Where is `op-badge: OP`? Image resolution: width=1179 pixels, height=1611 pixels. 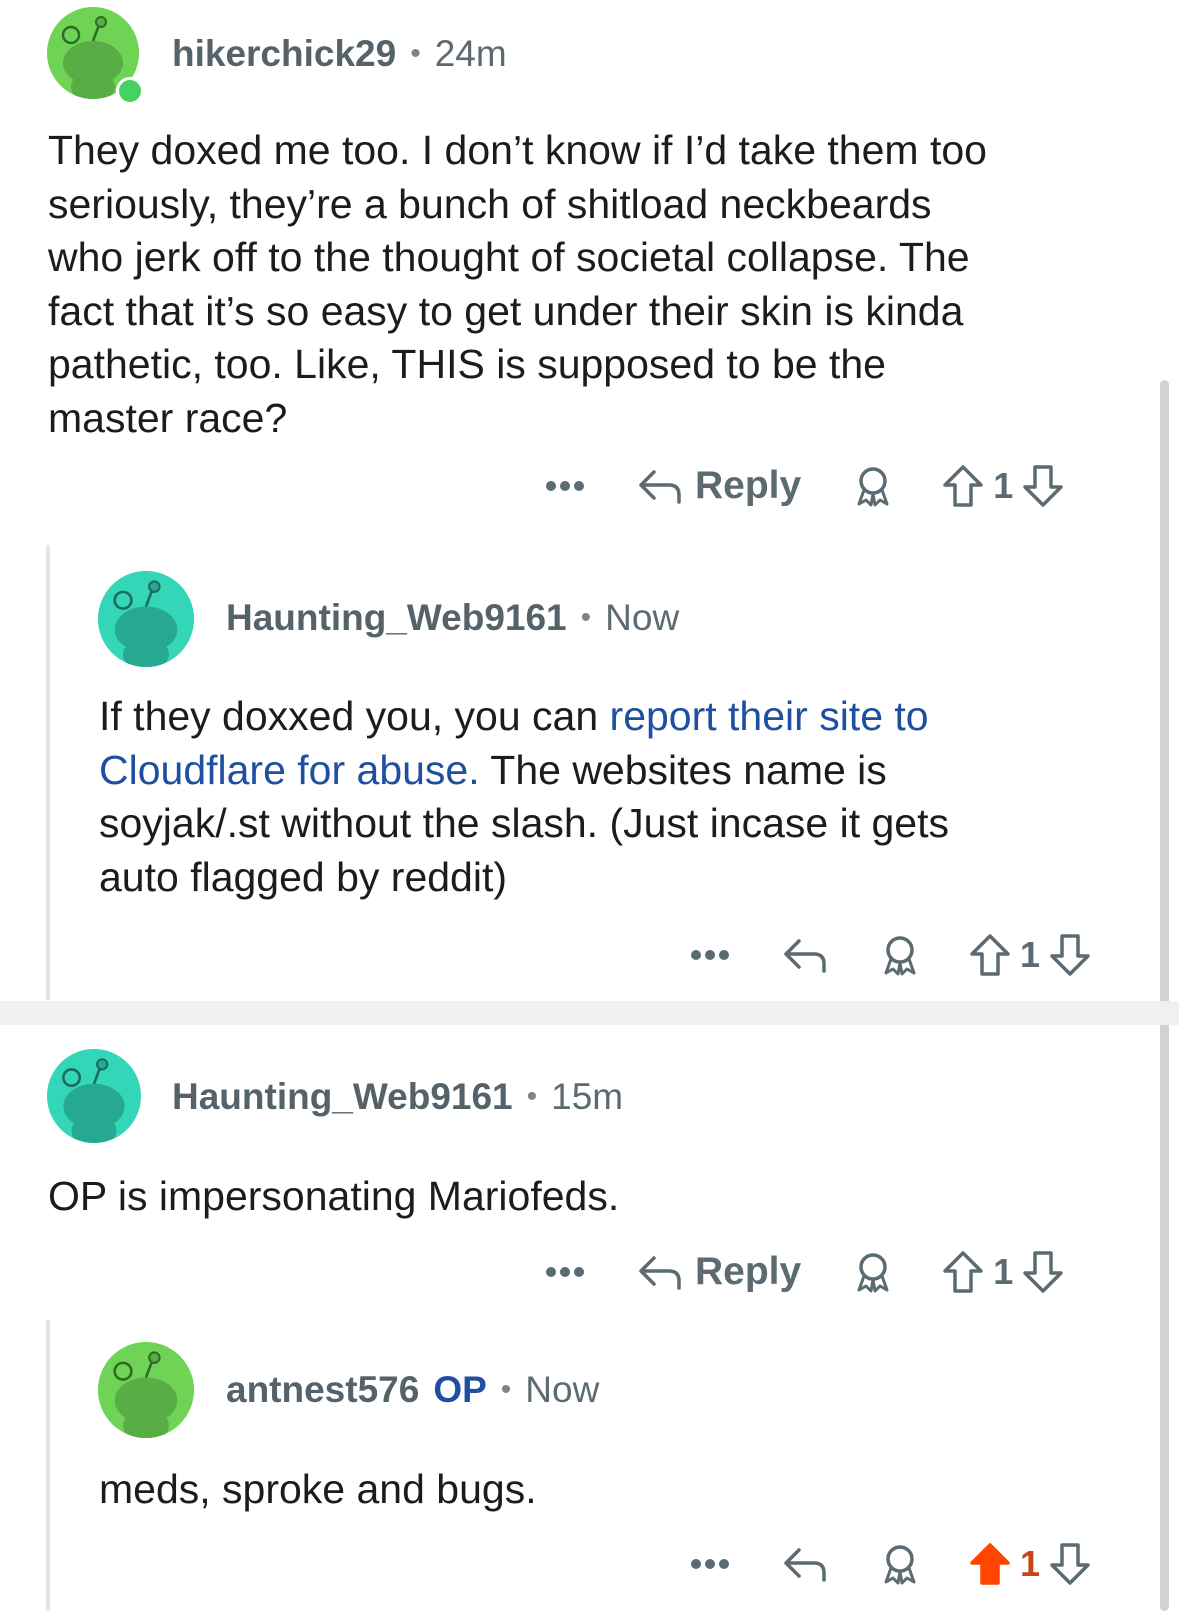
op-badge: OP is located at coordinates (460, 1389).